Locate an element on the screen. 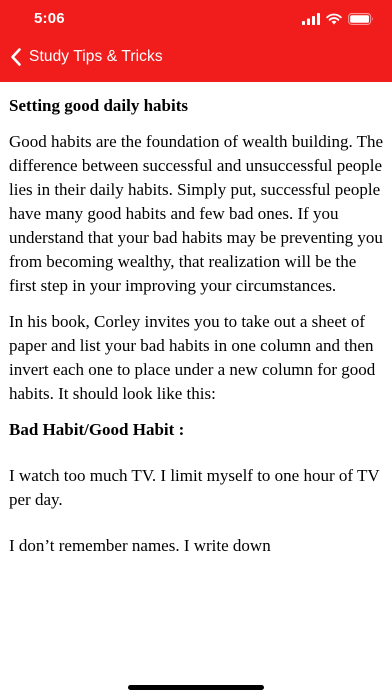 The width and height of the screenshot is (392, 696). article-heading: Setting good daily habits is located at coordinates (99, 105).